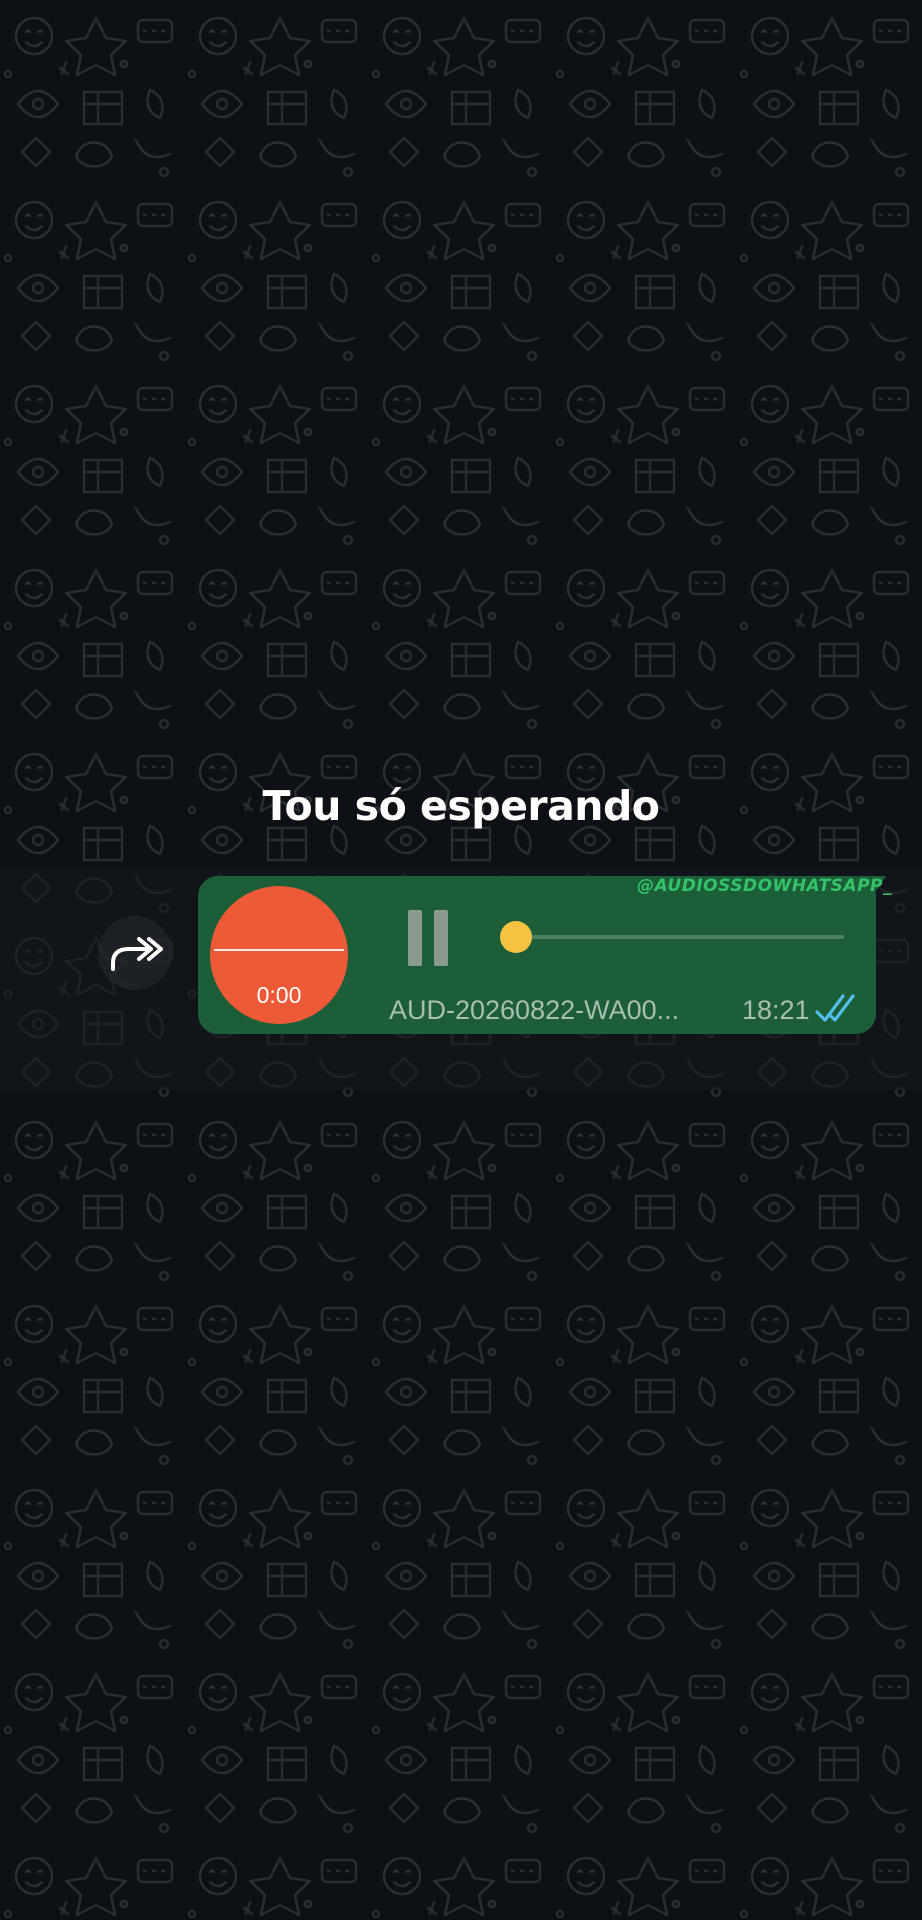  Describe the element at coordinates (835, 1008) in the screenshot. I see `double-check-read-icon` at that location.